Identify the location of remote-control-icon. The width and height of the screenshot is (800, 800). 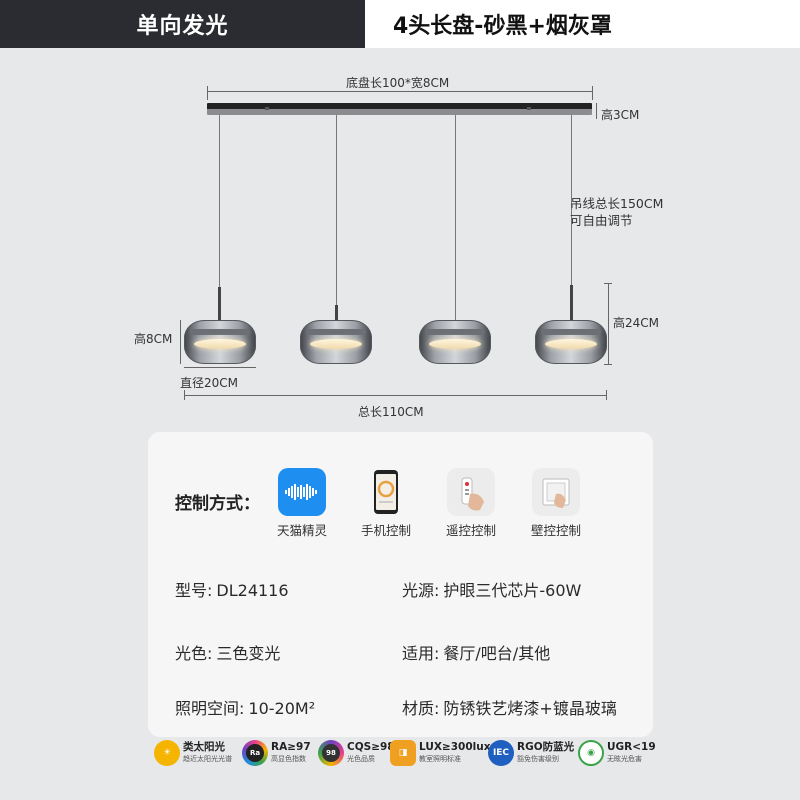
(471, 492).